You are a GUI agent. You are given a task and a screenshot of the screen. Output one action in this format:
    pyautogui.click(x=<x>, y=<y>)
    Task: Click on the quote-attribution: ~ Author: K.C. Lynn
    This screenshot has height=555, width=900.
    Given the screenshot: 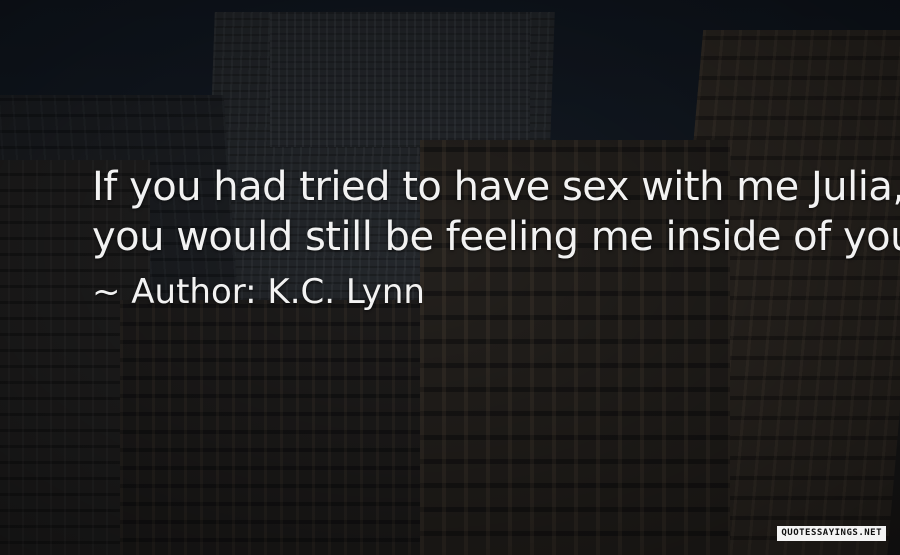 What is the action you would take?
    pyautogui.click(x=258, y=292)
    